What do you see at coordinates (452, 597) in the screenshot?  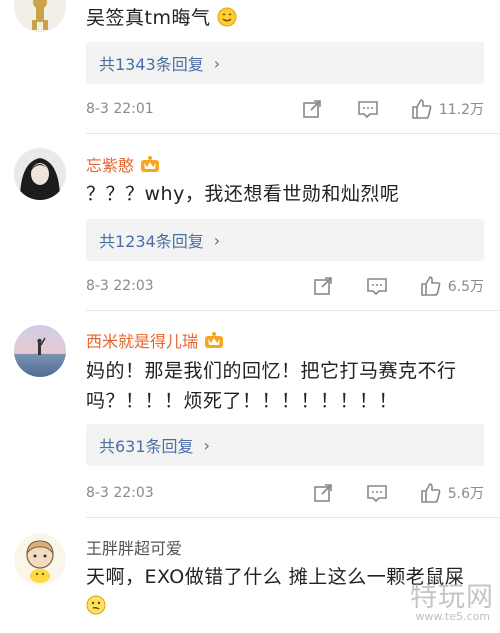 I see `watermark-logo-text: 特玩网` at bounding box center [452, 597].